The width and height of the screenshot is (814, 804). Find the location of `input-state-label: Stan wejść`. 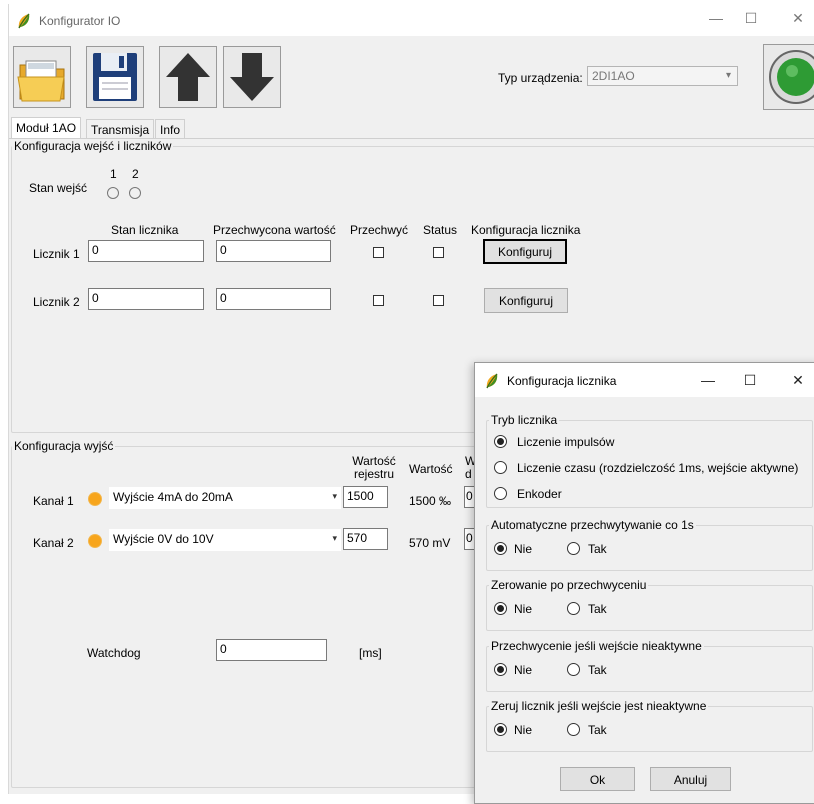

input-state-label: Stan wejść is located at coordinates (58, 188).